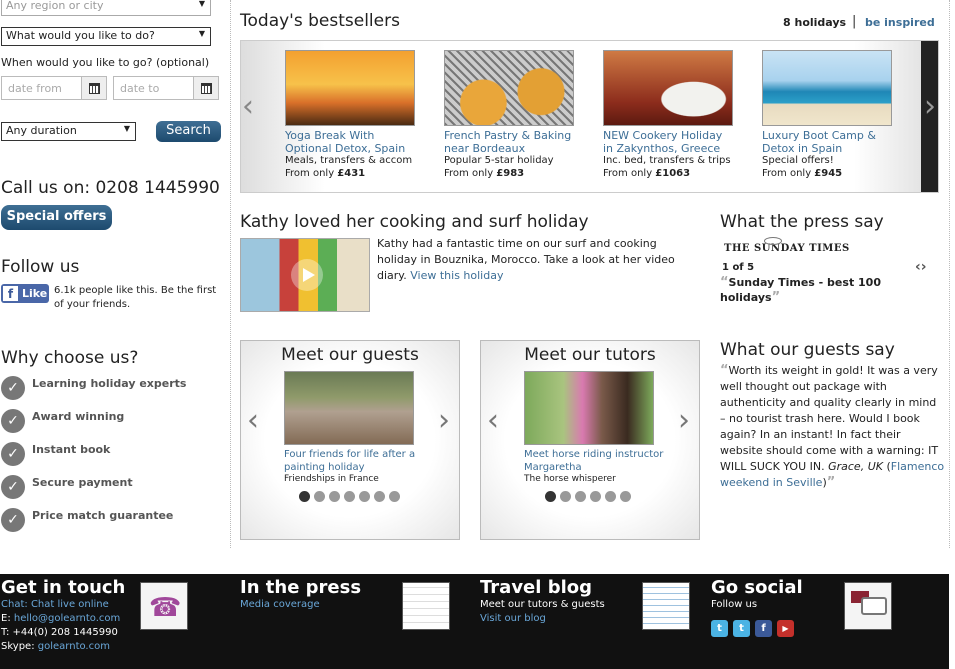 The width and height of the screenshot is (955, 669). Describe the element at coordinates (509, 88) in the screenshot. I see `pastry-photo` at that location.